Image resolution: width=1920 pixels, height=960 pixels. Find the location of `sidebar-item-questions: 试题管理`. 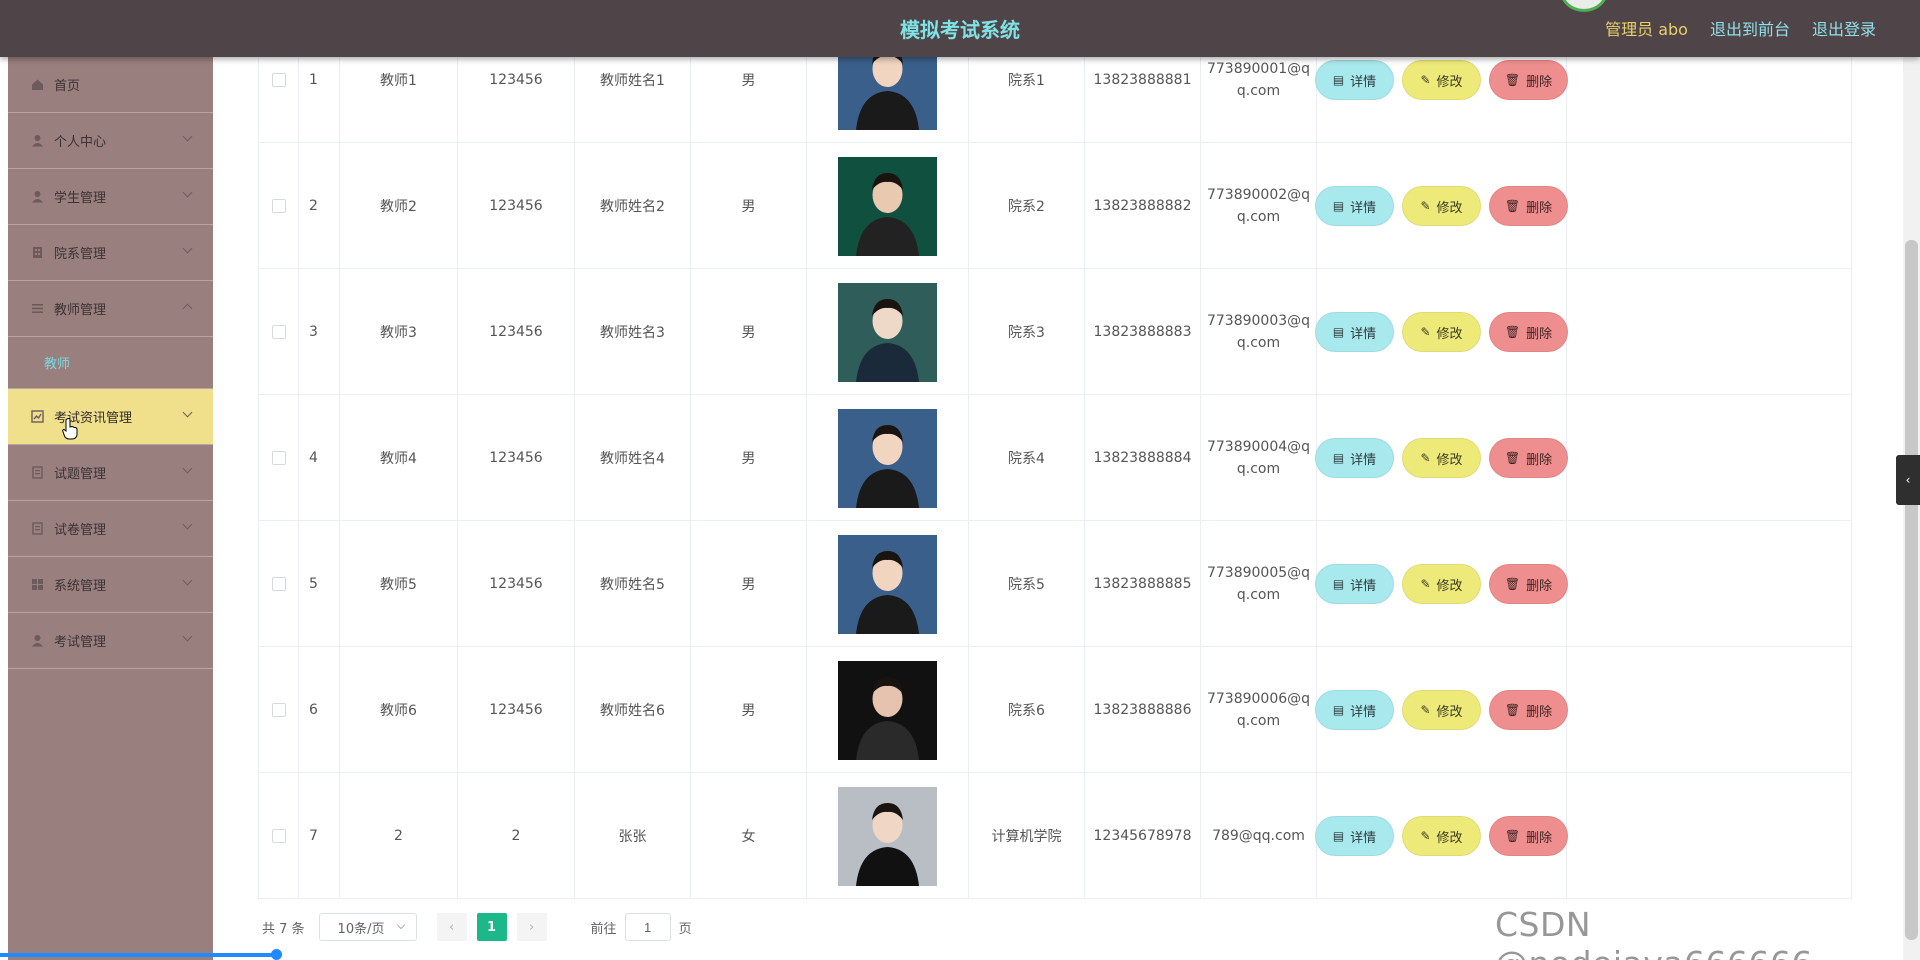

sidebar-item-questions: 试题管理 is located at coordinates (110, 473).